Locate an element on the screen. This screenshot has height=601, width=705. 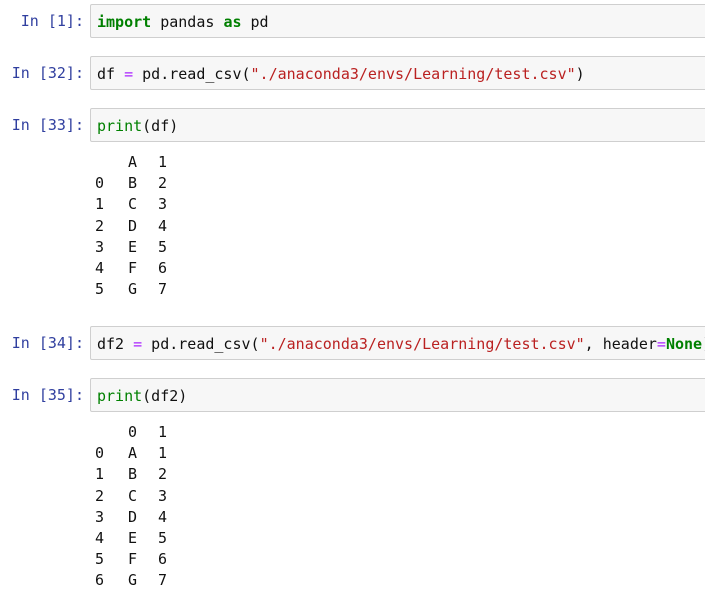
output-data-row: 0 B 2 is located at coordinates (131, 183).